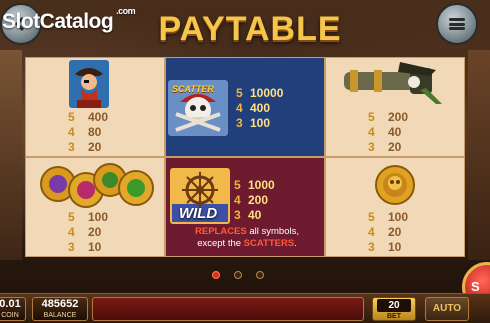 The height and width of the screenshot is (323, 490). Describe the element at coordinates (394, 316) in the screenshot. I see `bet-label: BET` at that location.